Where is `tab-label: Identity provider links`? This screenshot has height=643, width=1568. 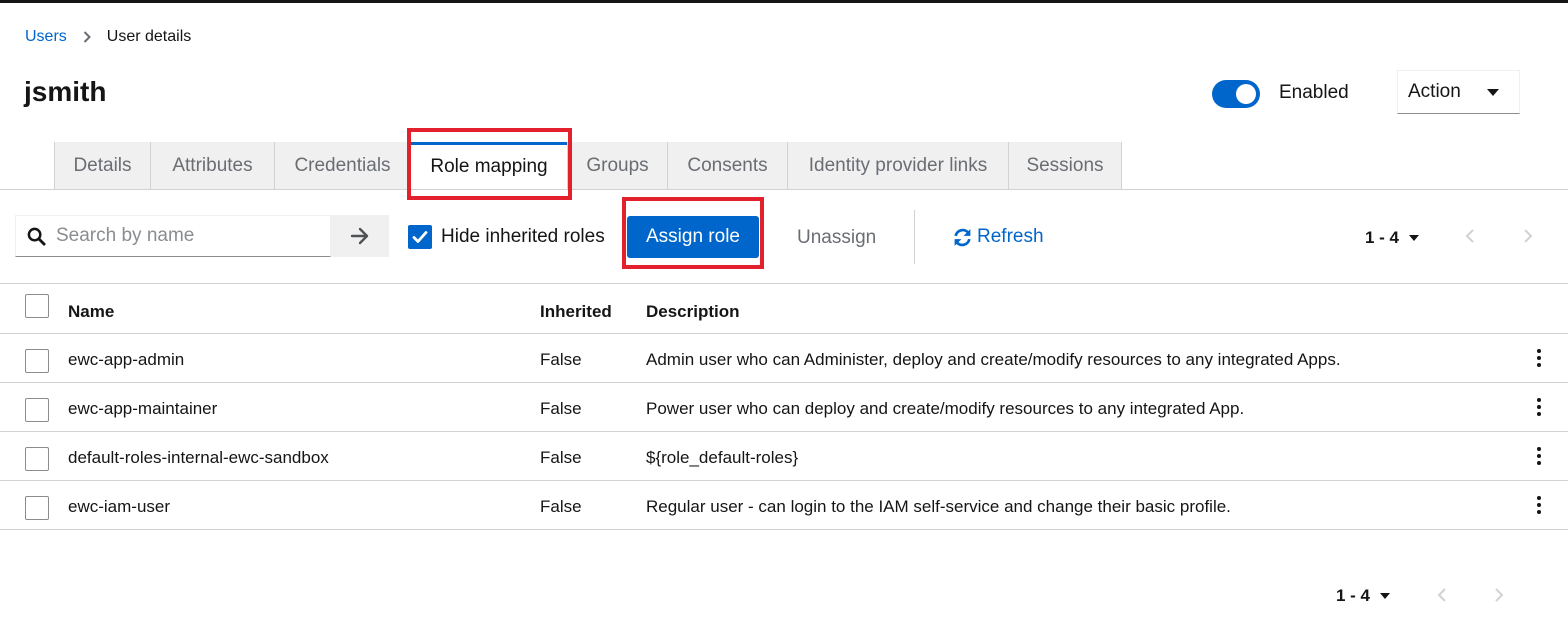 tab-label: Identity provider links is located at coordinates (898, 165).